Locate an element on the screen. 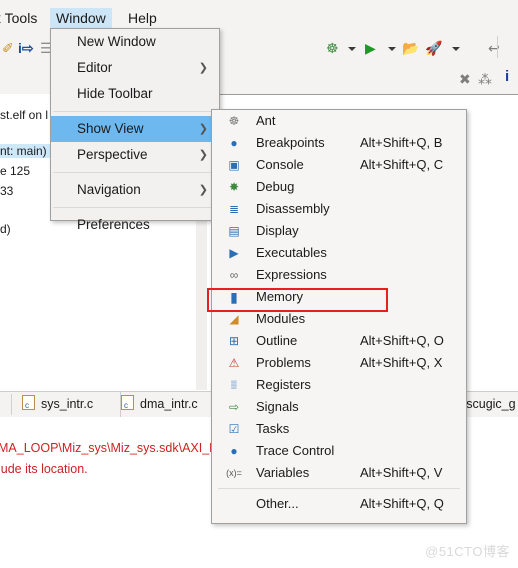  menu-item-label: Navigation is located at coordinates (109, 189).